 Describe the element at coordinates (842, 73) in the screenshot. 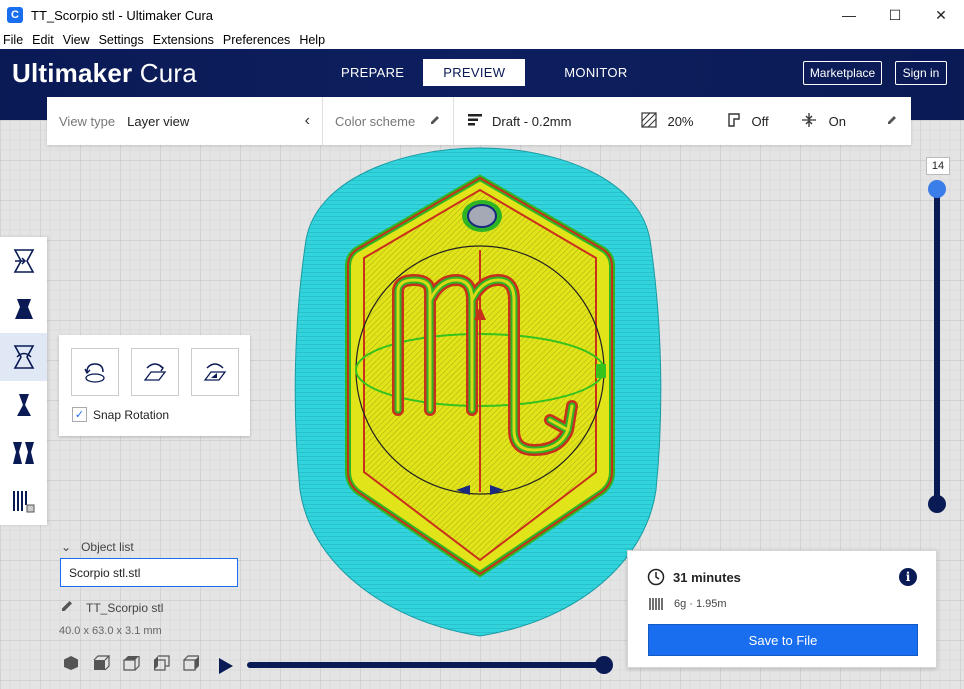

I see `marketplace-button: Marketplace` at that location.